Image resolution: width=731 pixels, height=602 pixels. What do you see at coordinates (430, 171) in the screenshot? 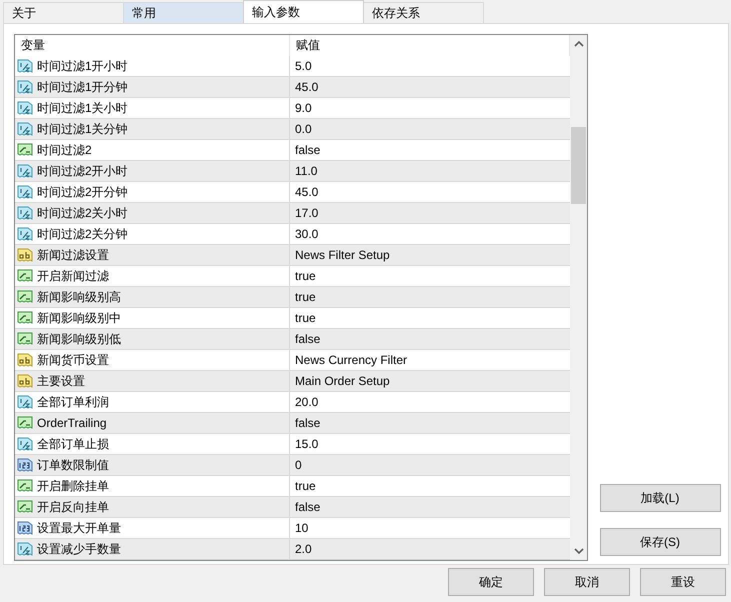
I see `parameter-value: 11.0` at bounding box center [430, 171].